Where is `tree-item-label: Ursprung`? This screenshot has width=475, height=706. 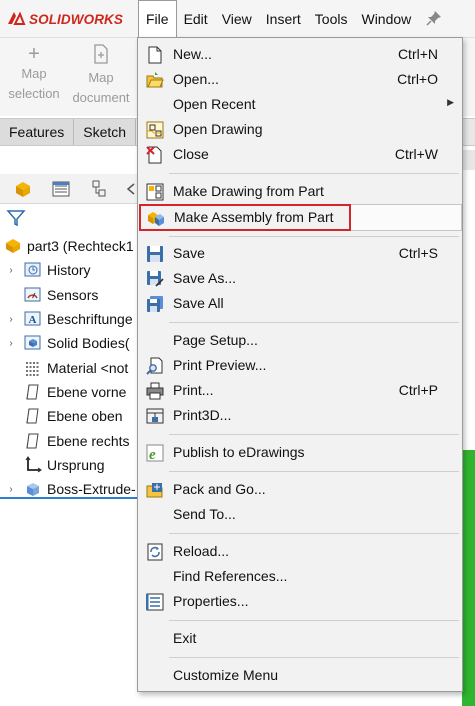 tree-item-label: Ursprung is located at coordinates (76, 464).